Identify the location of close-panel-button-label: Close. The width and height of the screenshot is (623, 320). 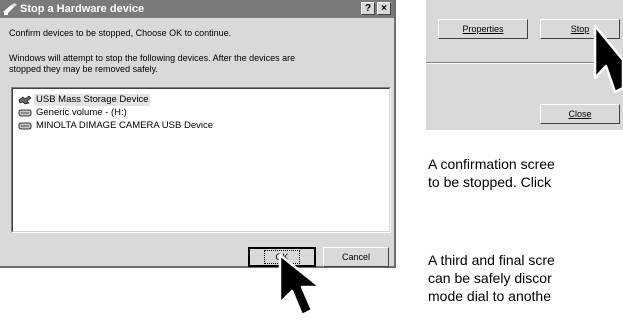
(580, 114).